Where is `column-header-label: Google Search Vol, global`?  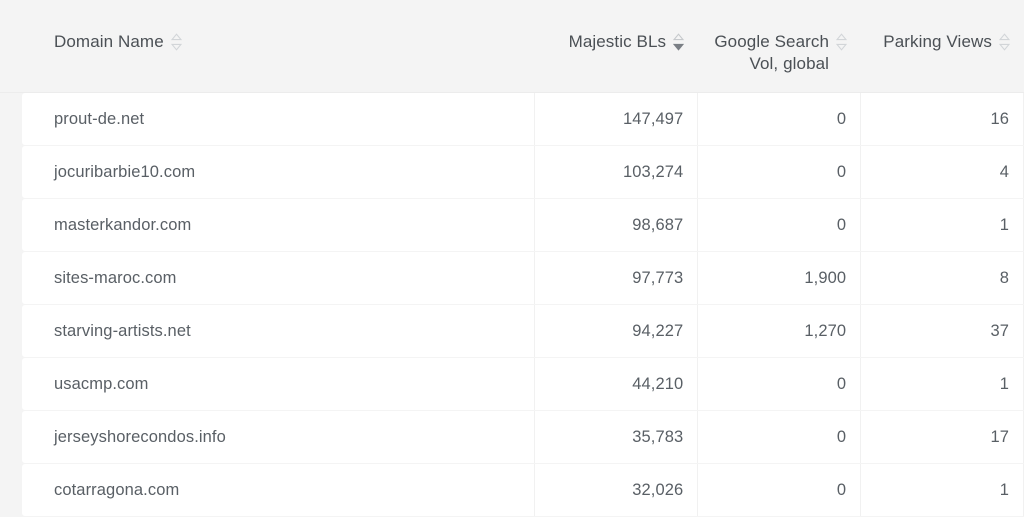 column-header-label: Google Search Vol, global is located at coordinates (772, 52).